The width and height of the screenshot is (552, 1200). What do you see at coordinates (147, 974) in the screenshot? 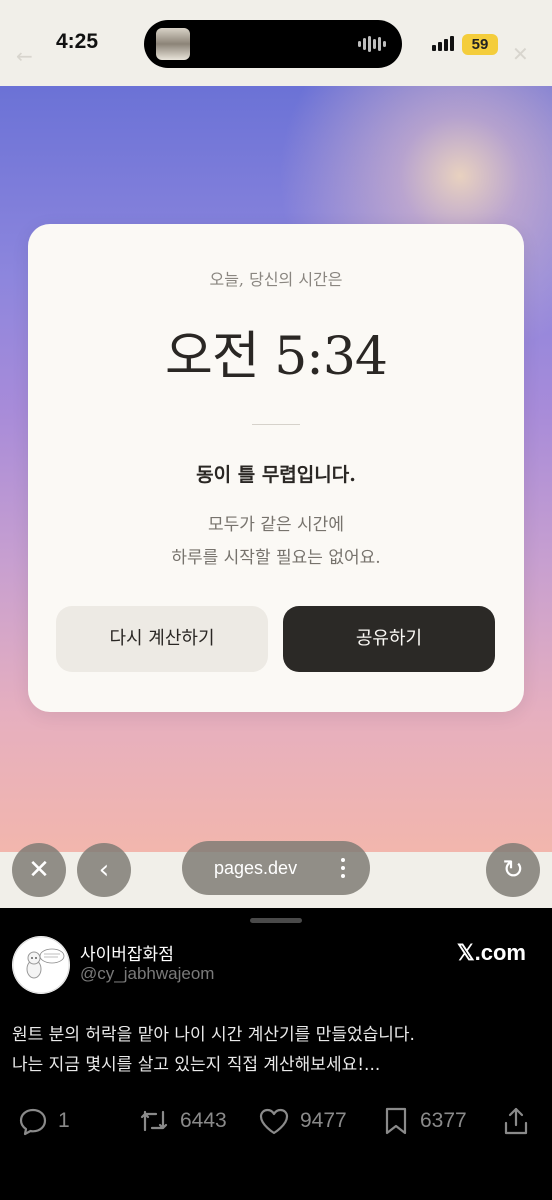
I see `author-handle: @cy_jabhwajeom` at bounding box center [147, 974].